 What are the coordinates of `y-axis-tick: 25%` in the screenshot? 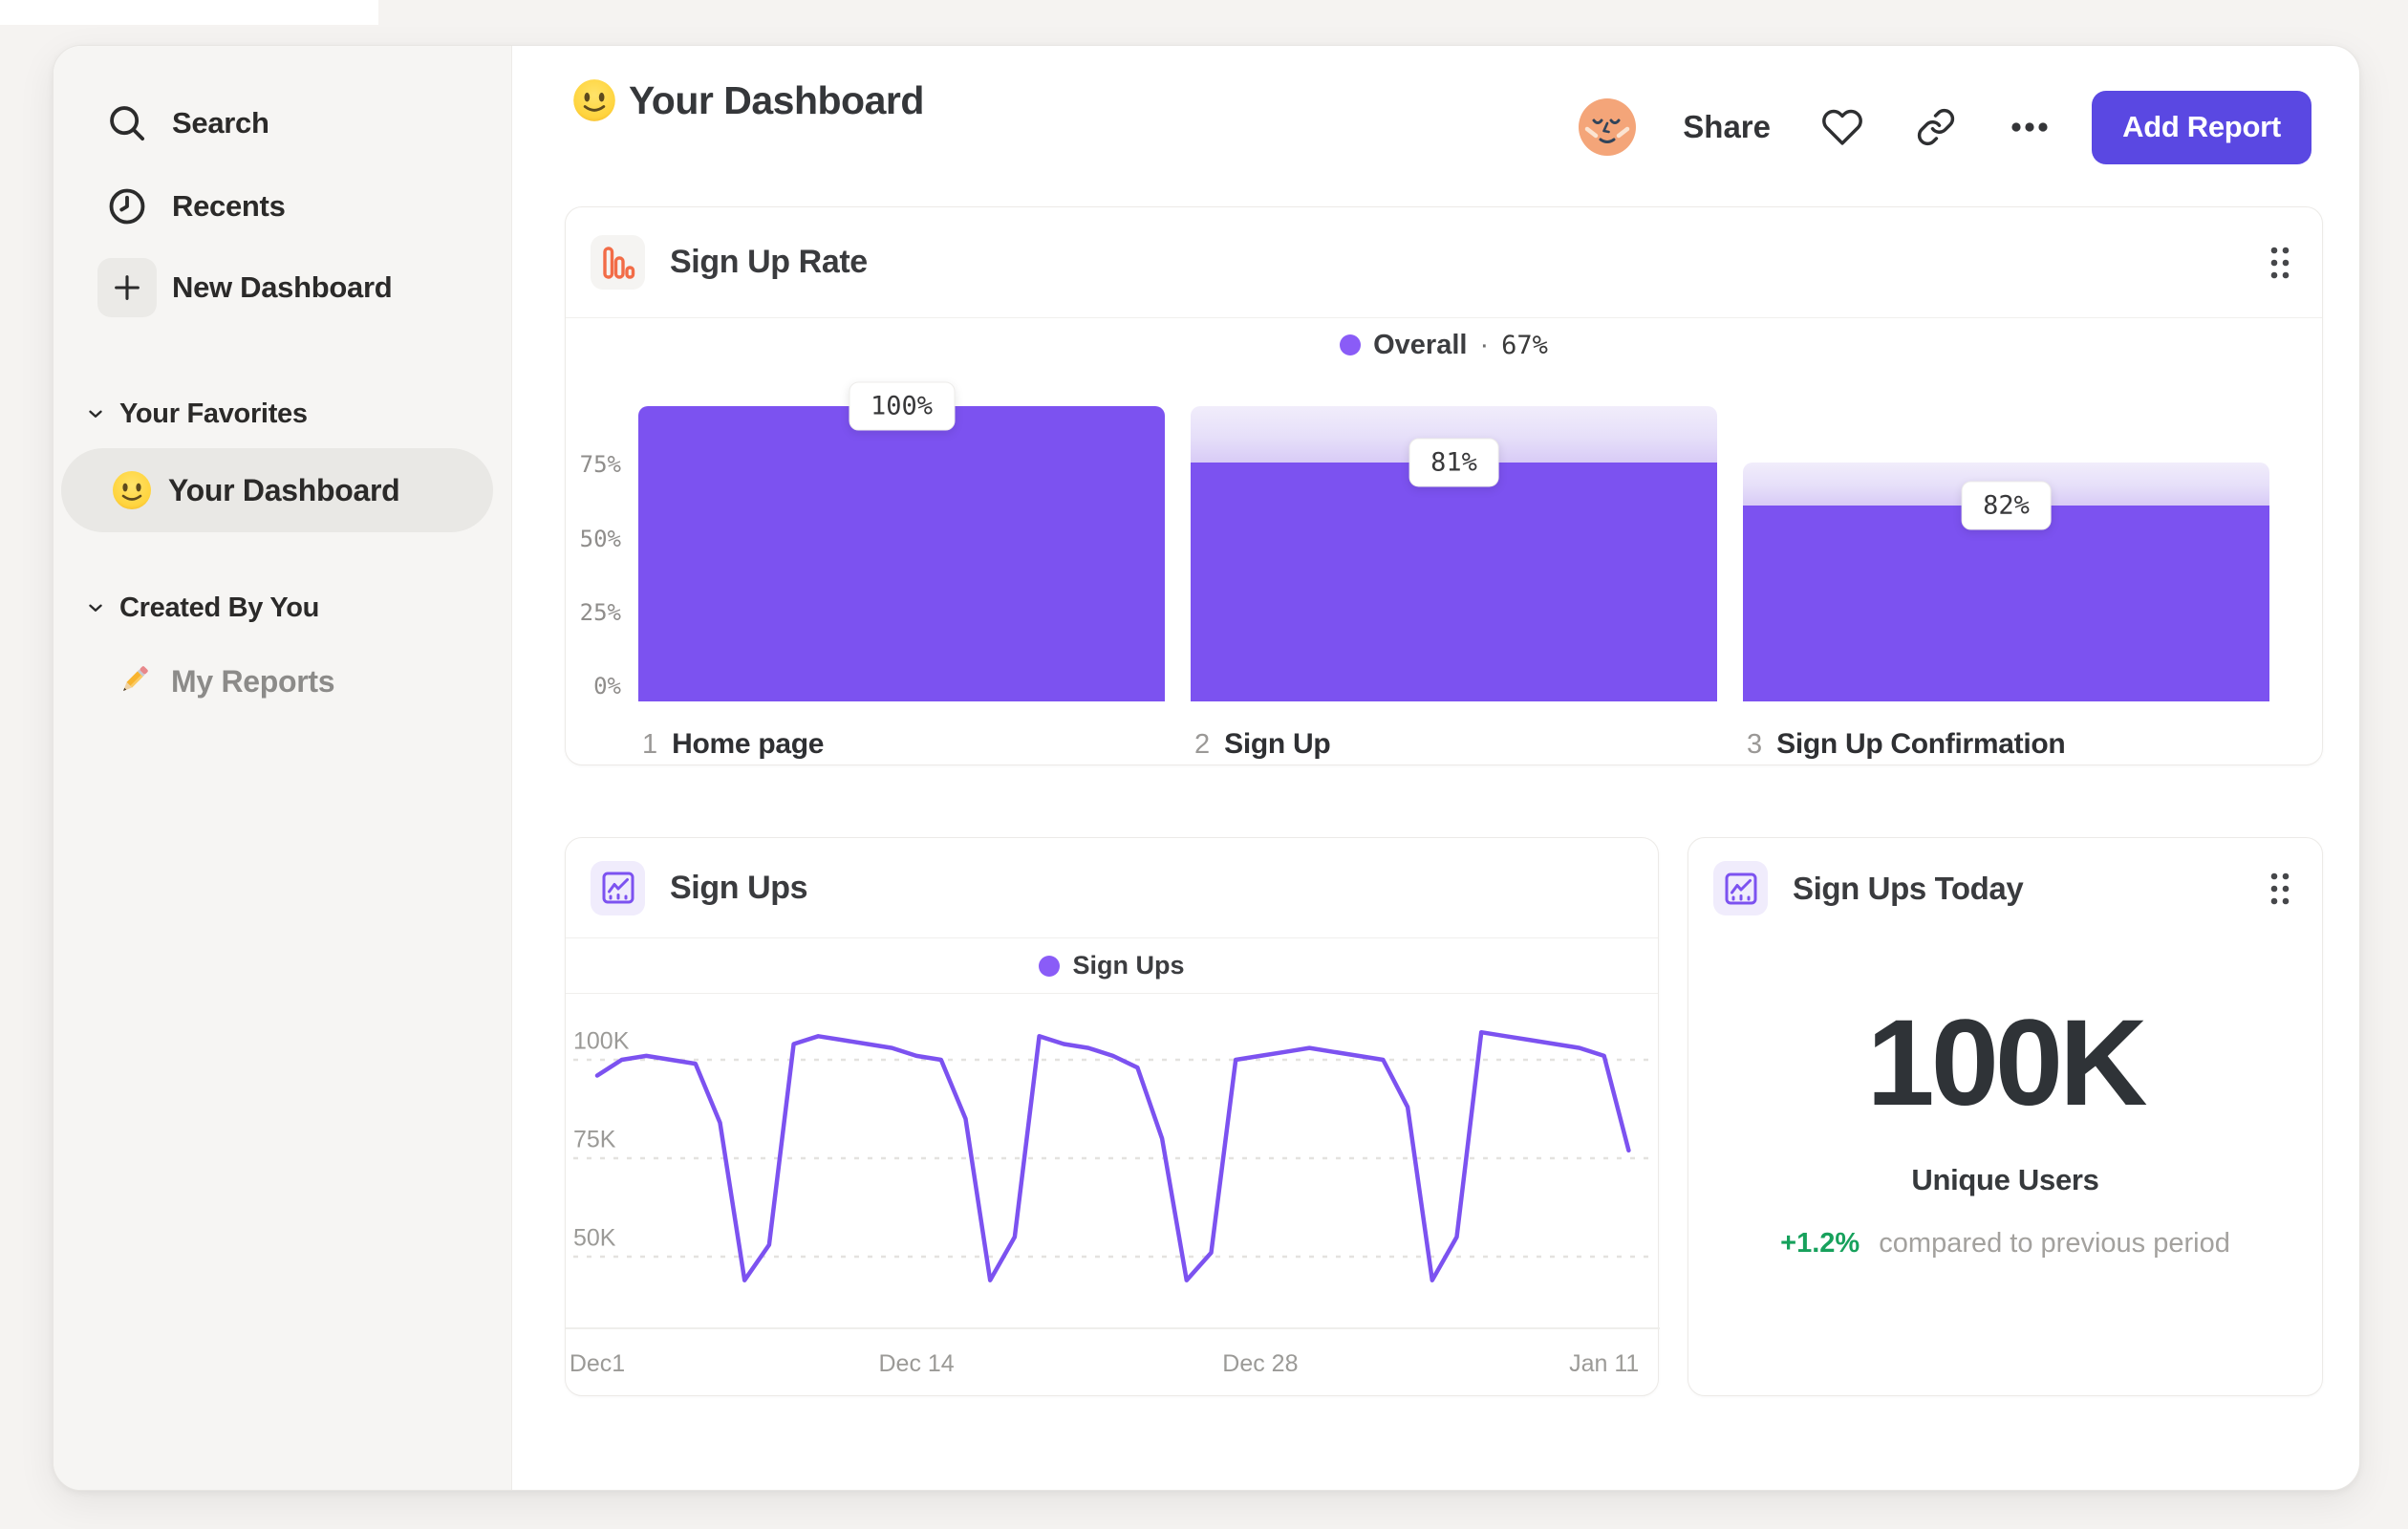 It's located at (600, 612).